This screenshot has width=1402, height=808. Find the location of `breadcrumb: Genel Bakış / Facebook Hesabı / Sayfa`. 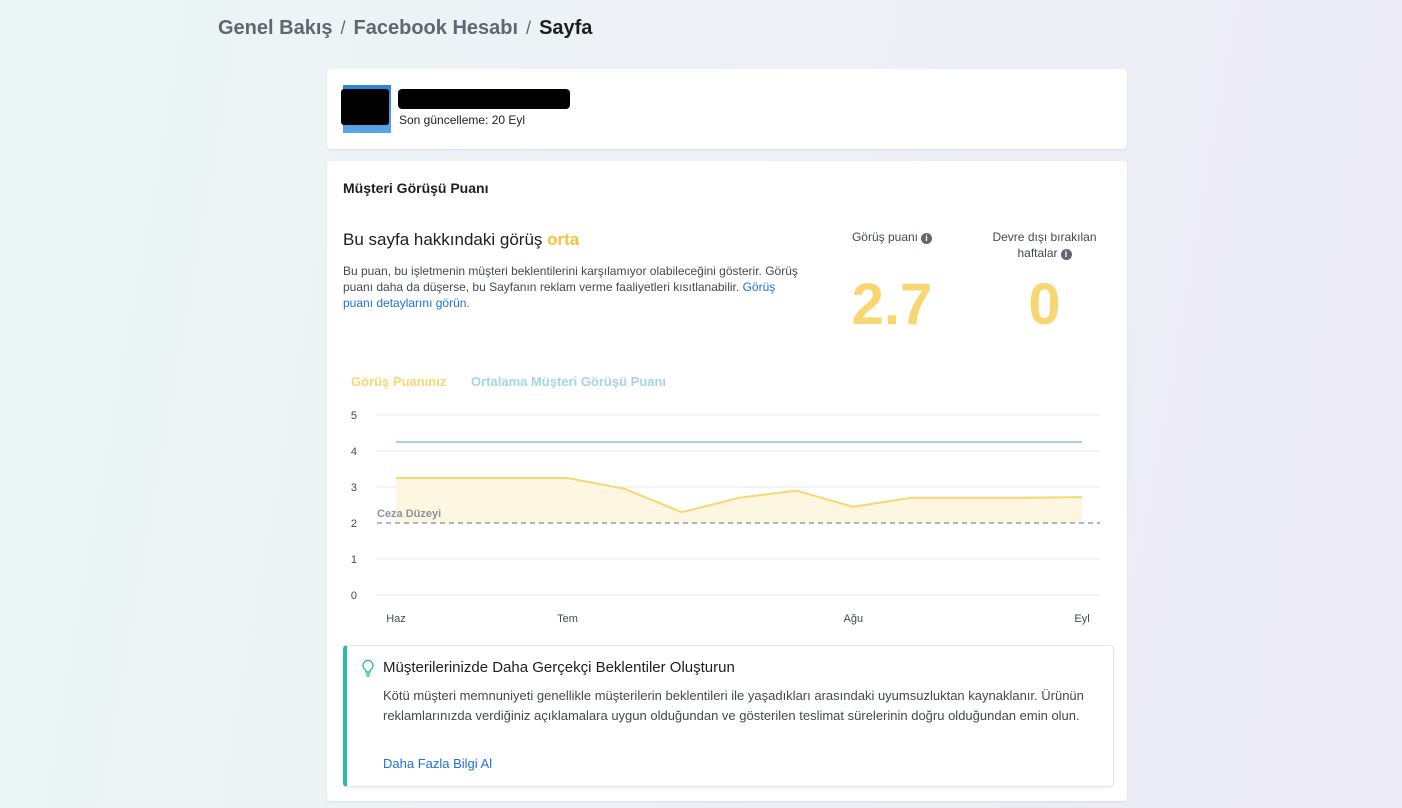

breadcrumb: Genel Bakış / Facebook Hesabı / Sayfa is located at coordinates (405, 28).